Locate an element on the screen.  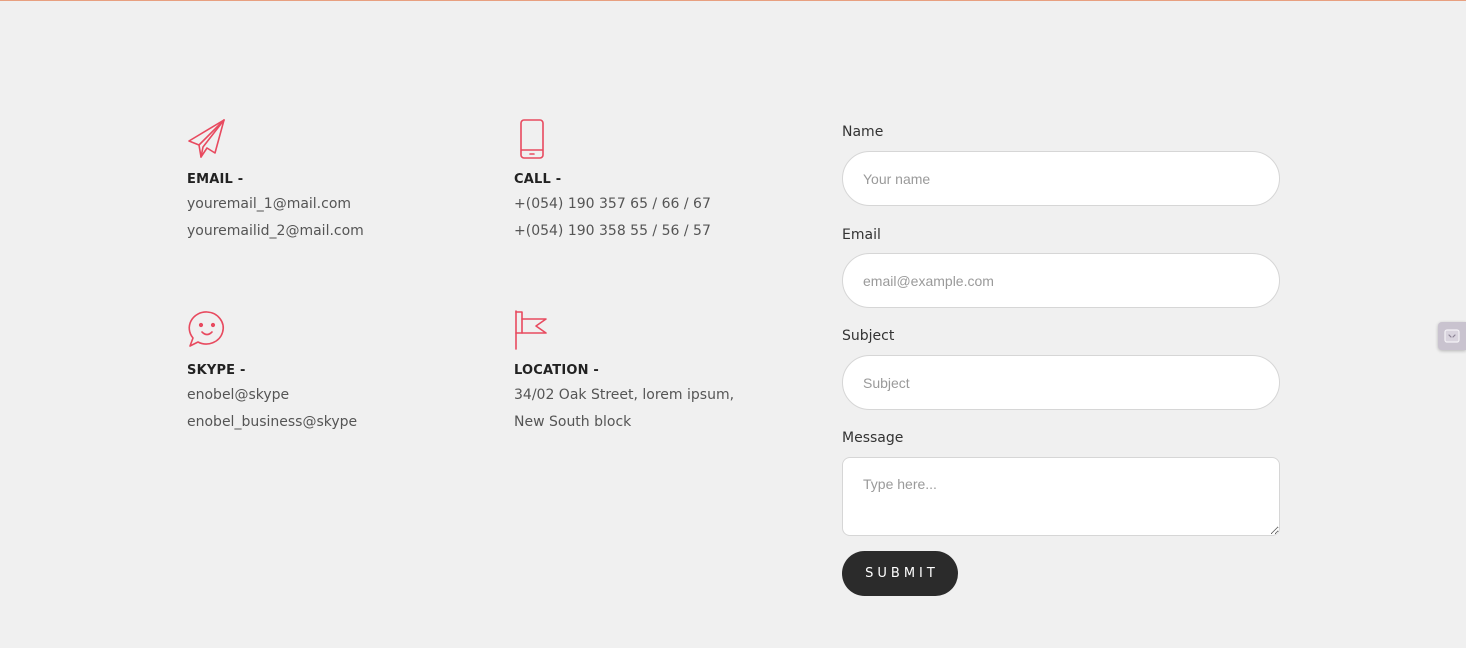
smartphone-icon is located at coordinates (532, 139).